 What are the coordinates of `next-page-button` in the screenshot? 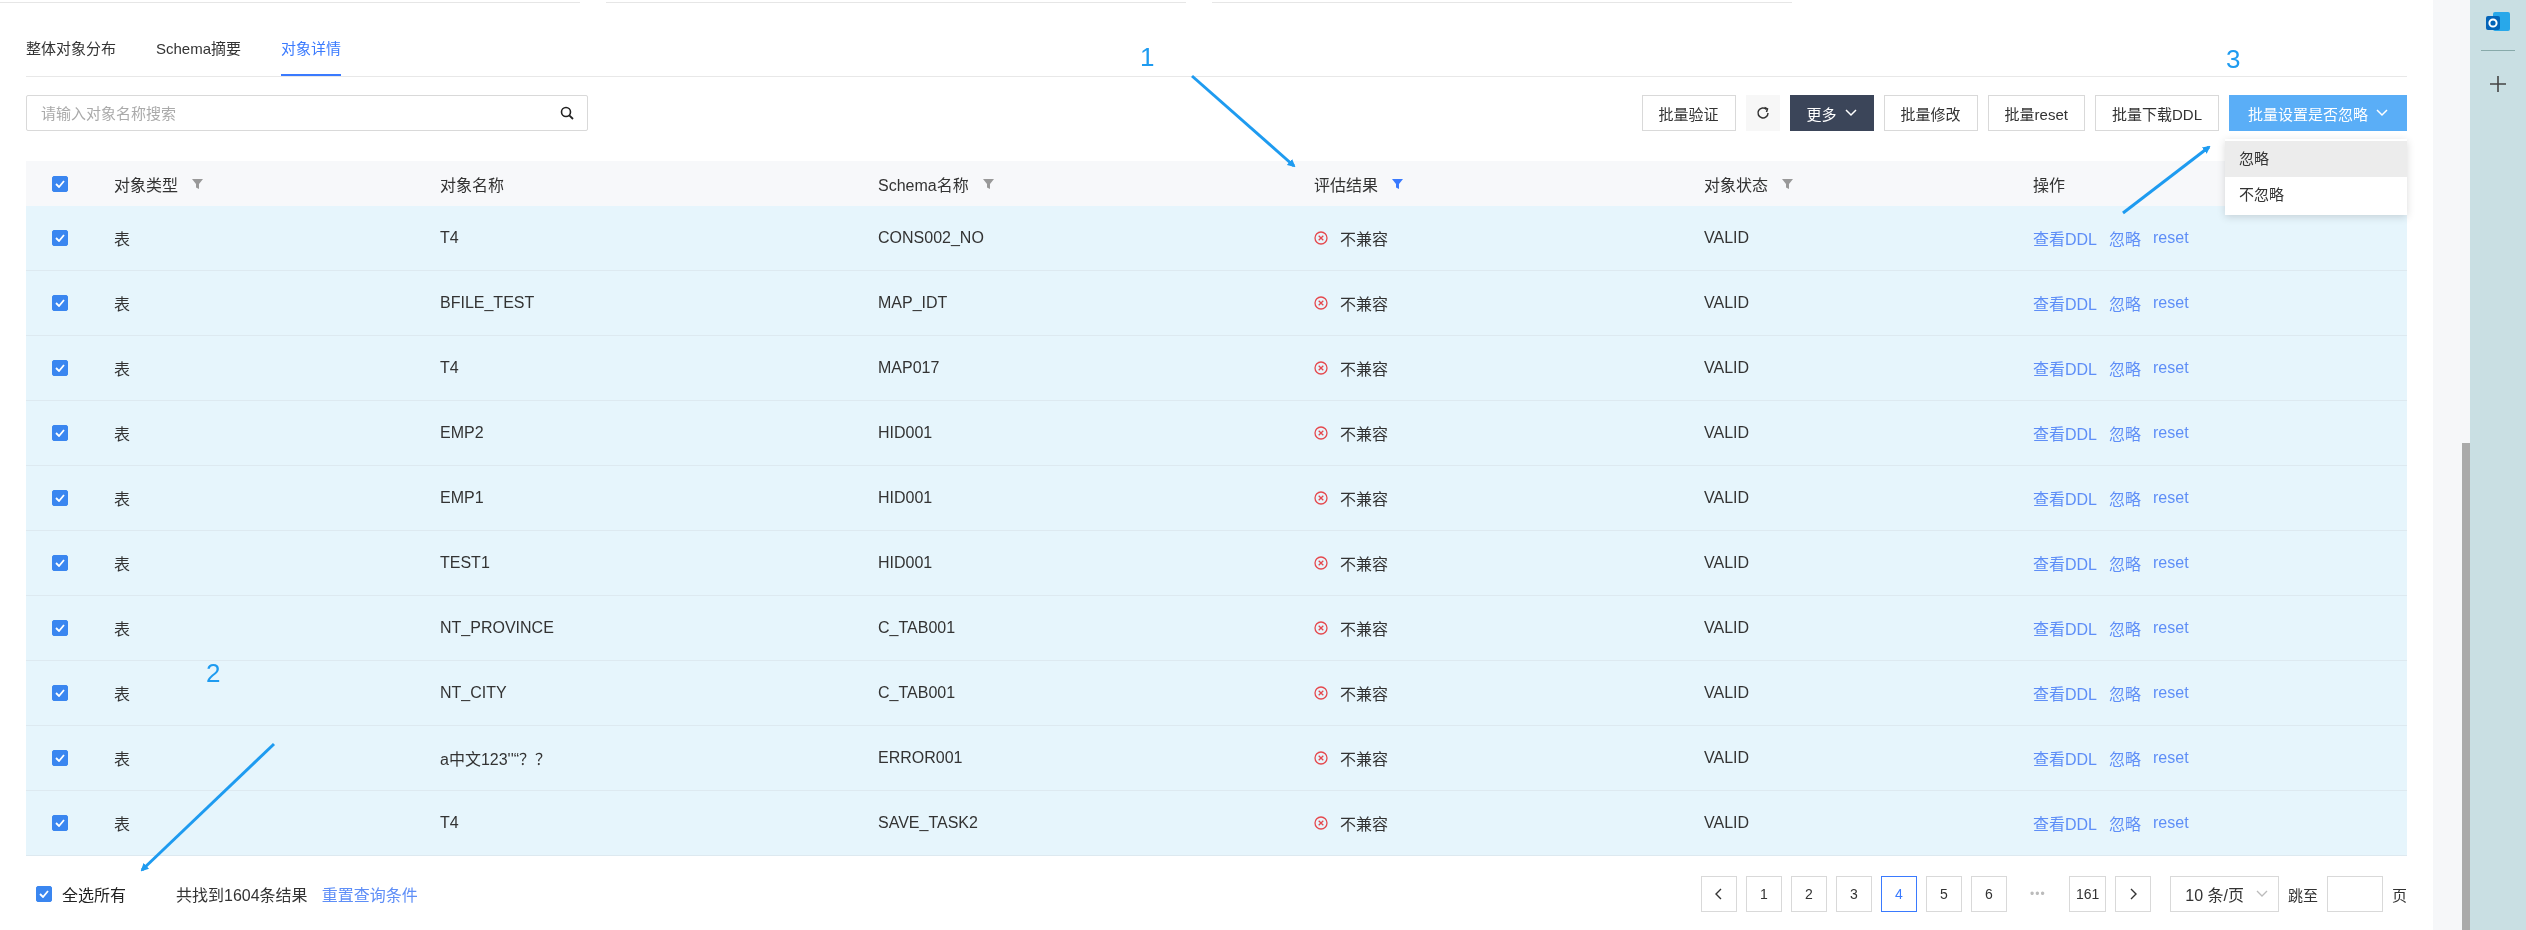 It's located at (2133, 894).